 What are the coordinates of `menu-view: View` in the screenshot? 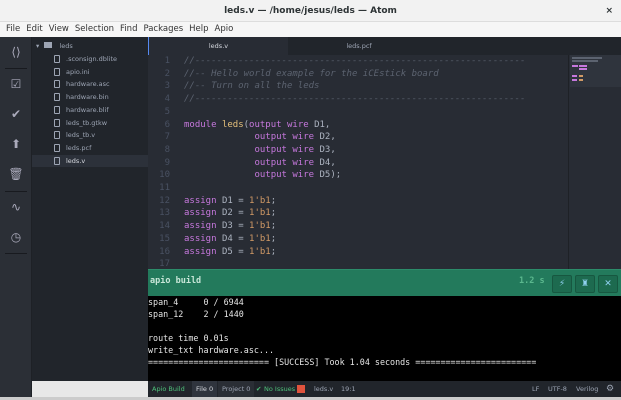 It's located at (59, 29).